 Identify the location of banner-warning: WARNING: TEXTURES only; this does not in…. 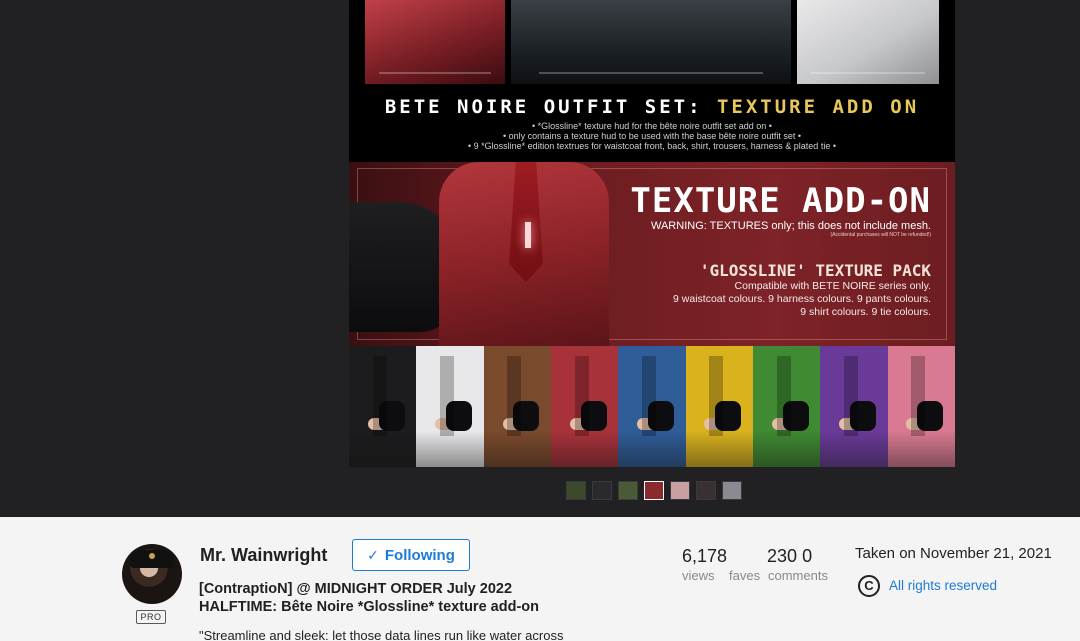
(791, 226).